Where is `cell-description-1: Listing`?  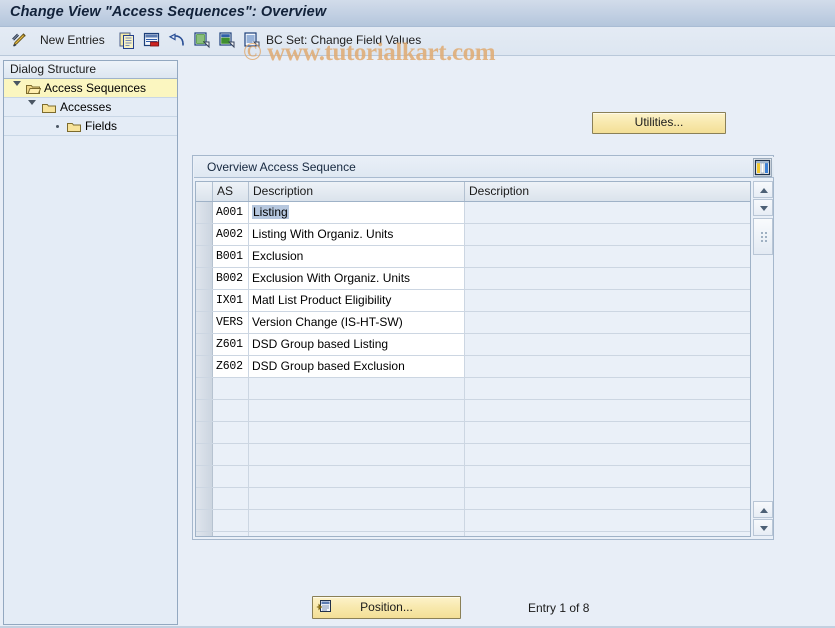
cell-description-1: Listing is located at coordinates (357, 212).